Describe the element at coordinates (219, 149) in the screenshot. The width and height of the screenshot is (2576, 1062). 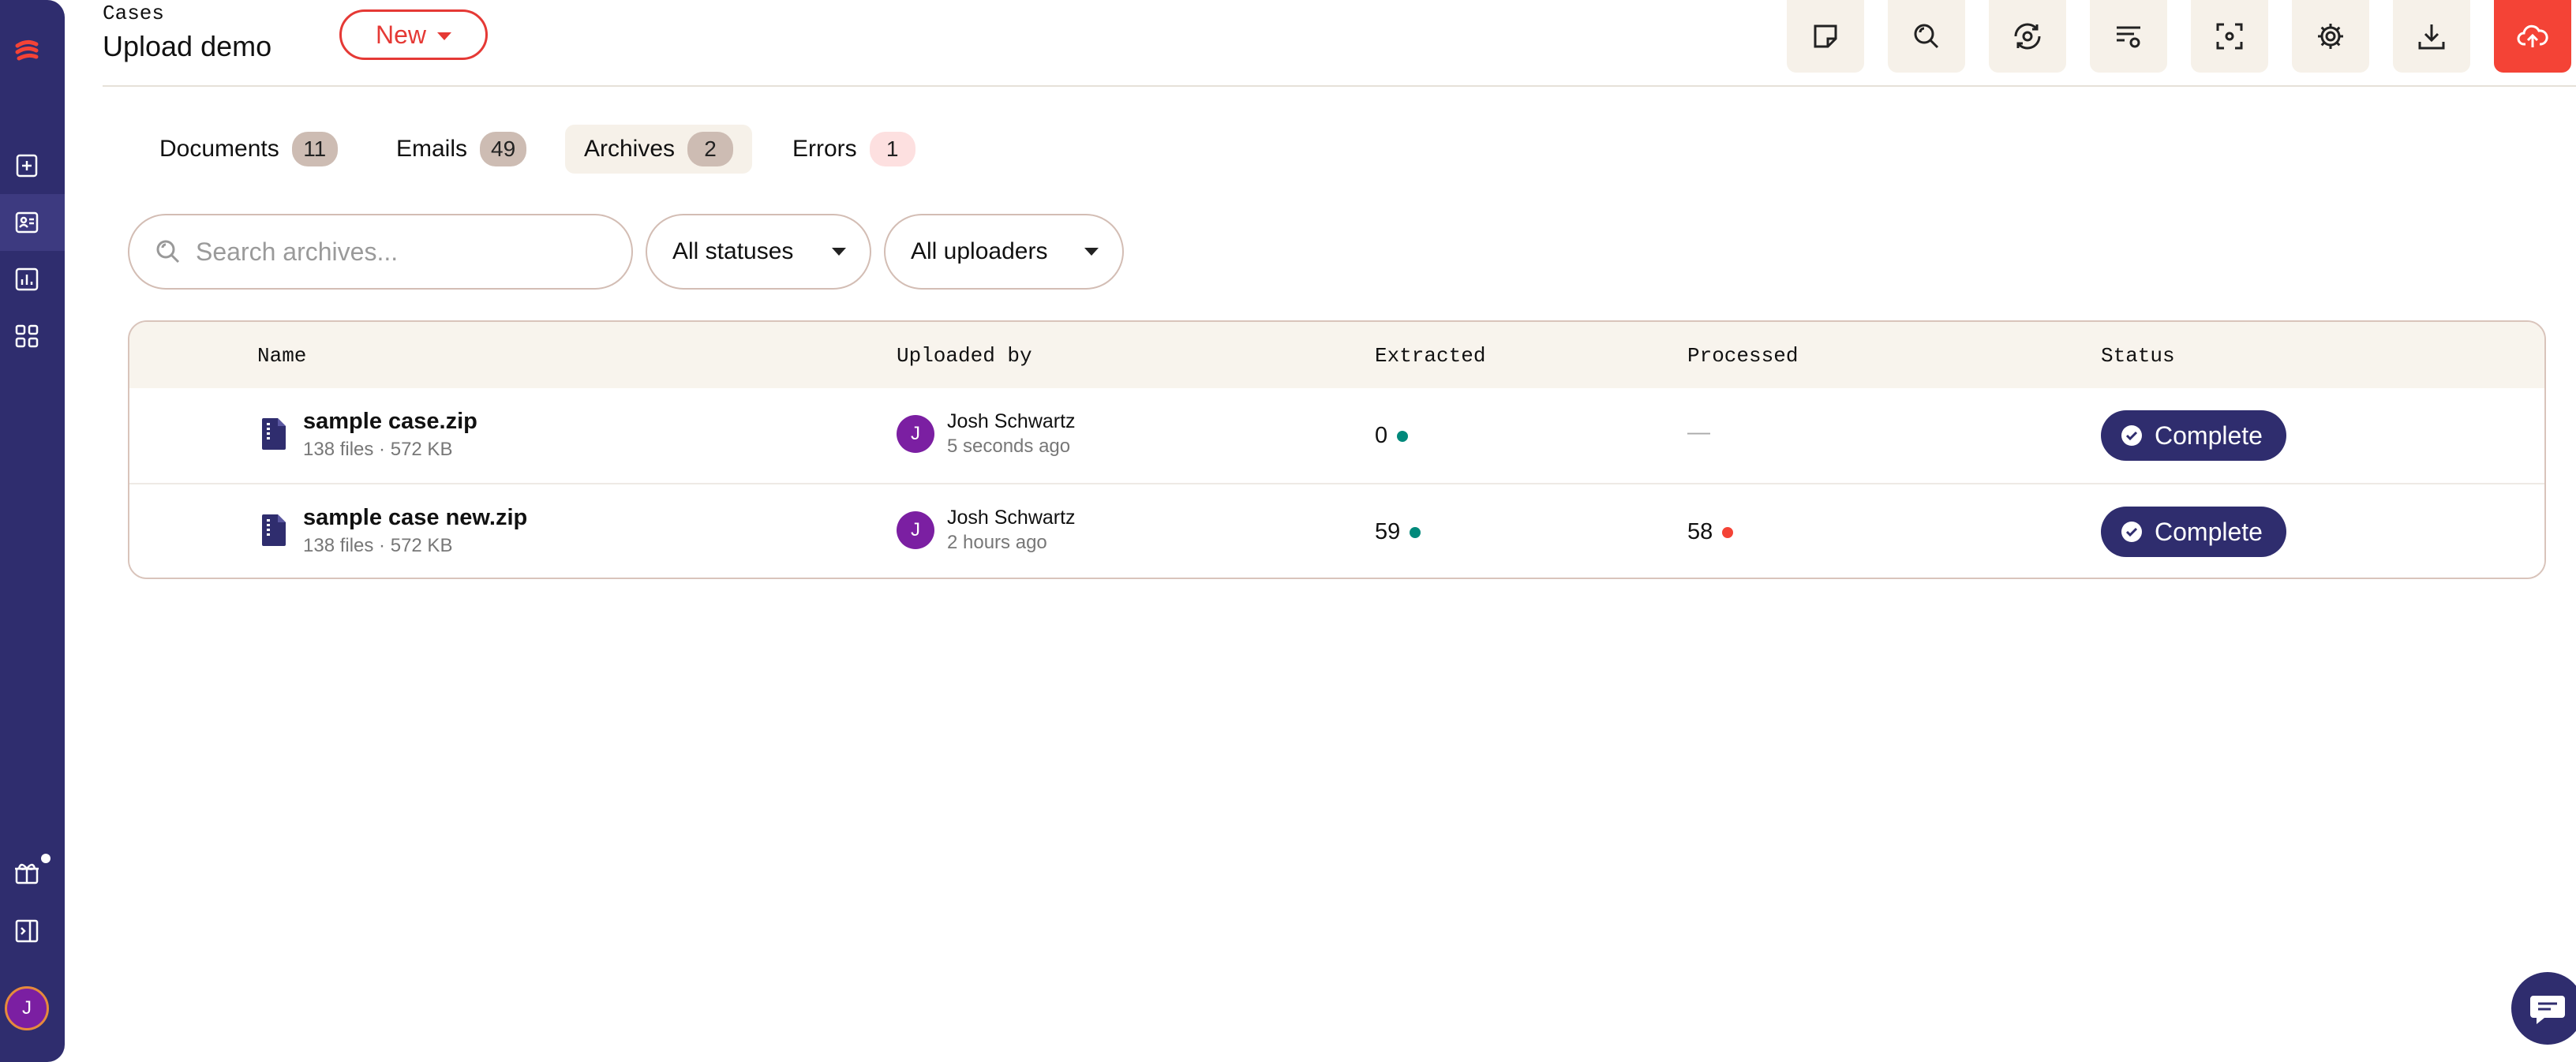
I see `tab-label: Documents` at that location.